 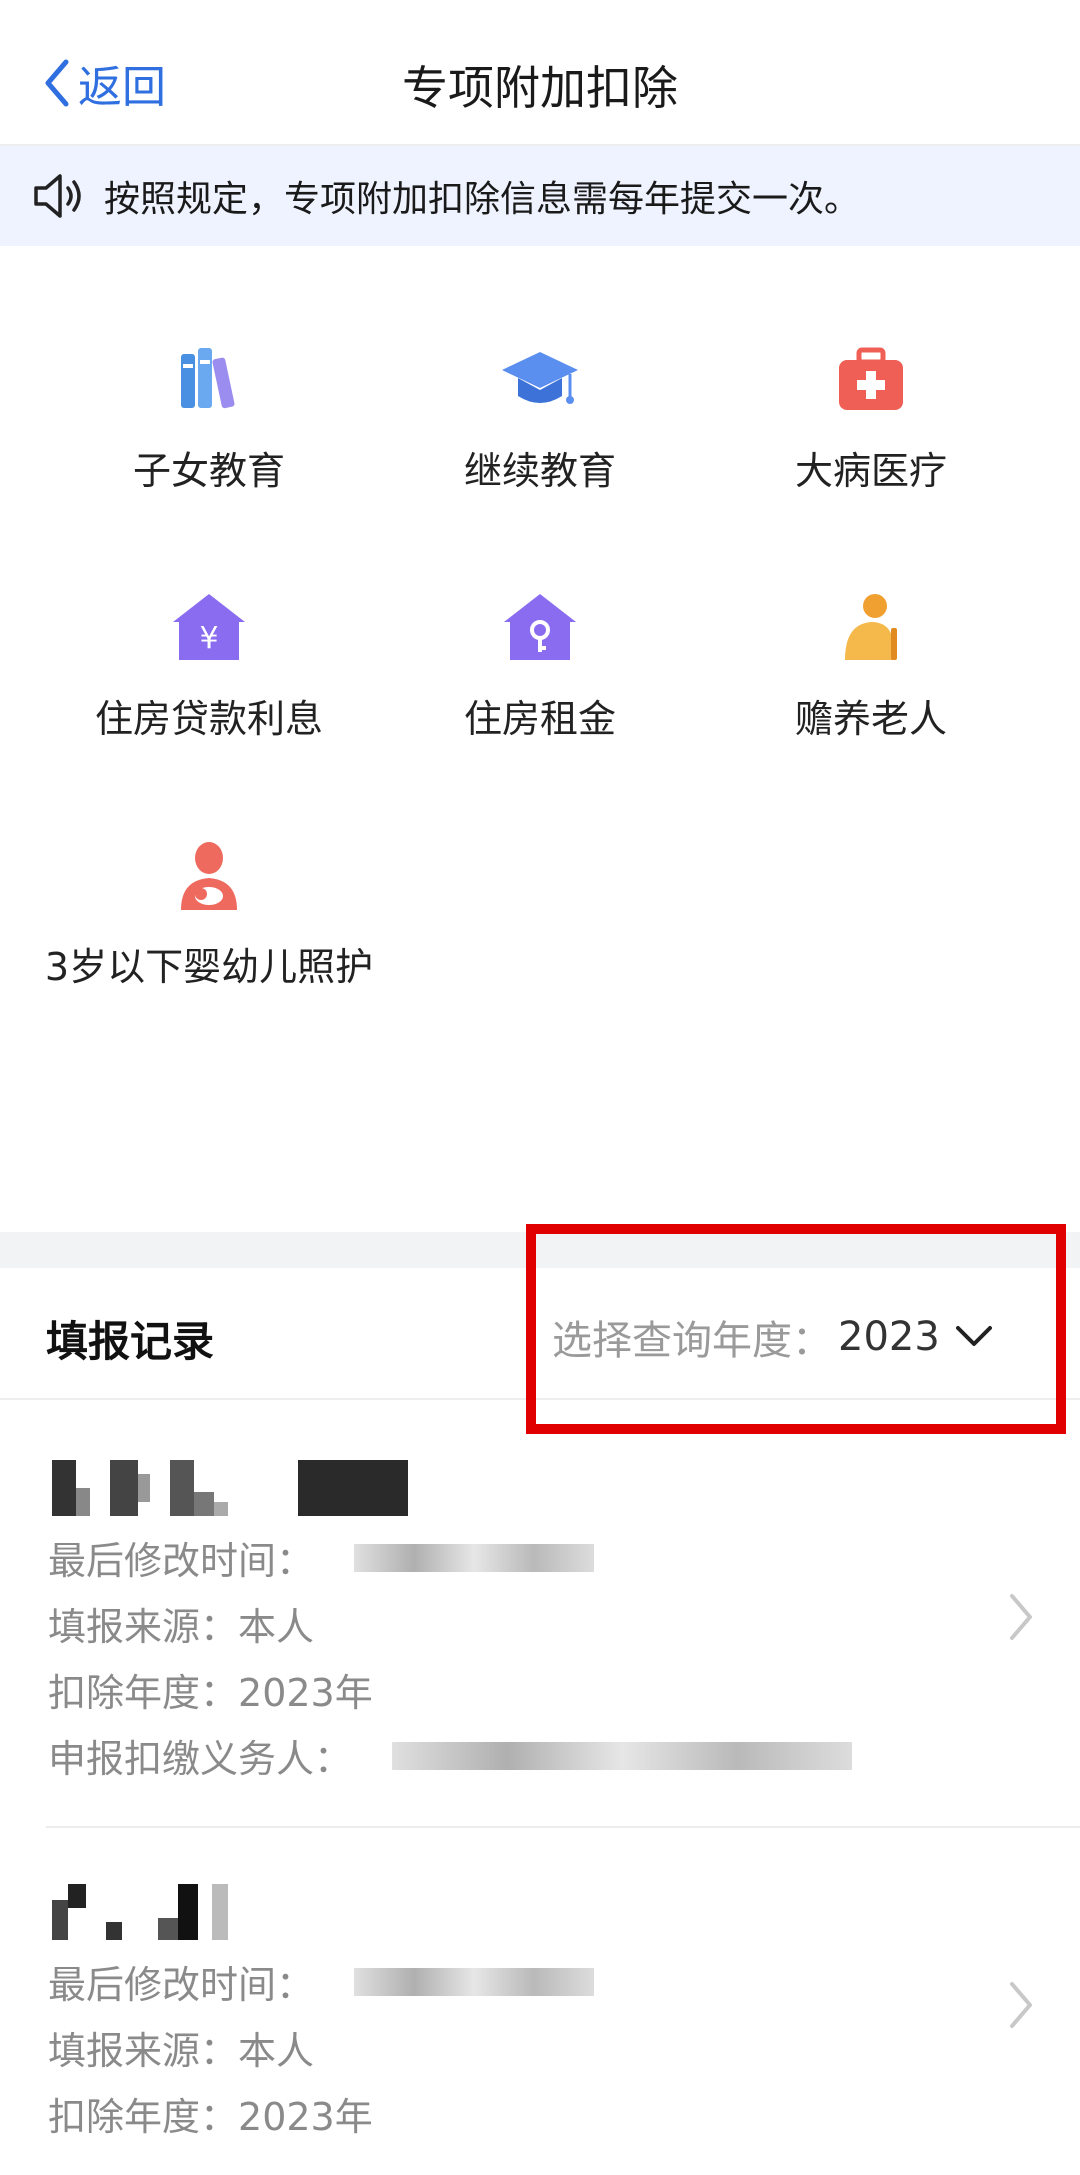 What do you see at coordinates (871, 669) in the screenshot?
I see `category-elderly-support: 赡养老人` at bounding box center [871, 669].